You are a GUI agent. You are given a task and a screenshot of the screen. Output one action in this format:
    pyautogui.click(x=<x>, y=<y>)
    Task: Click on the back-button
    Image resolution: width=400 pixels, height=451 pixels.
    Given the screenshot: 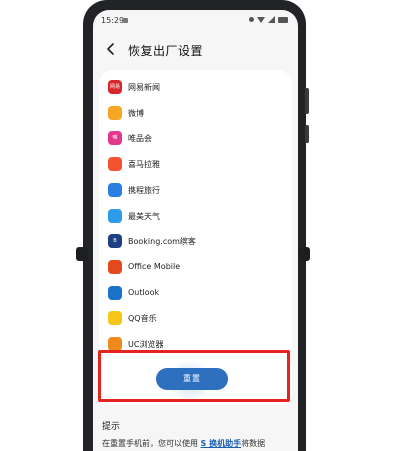 What is the action you would take?
    pyautogui.click(x=111, y=49)
    